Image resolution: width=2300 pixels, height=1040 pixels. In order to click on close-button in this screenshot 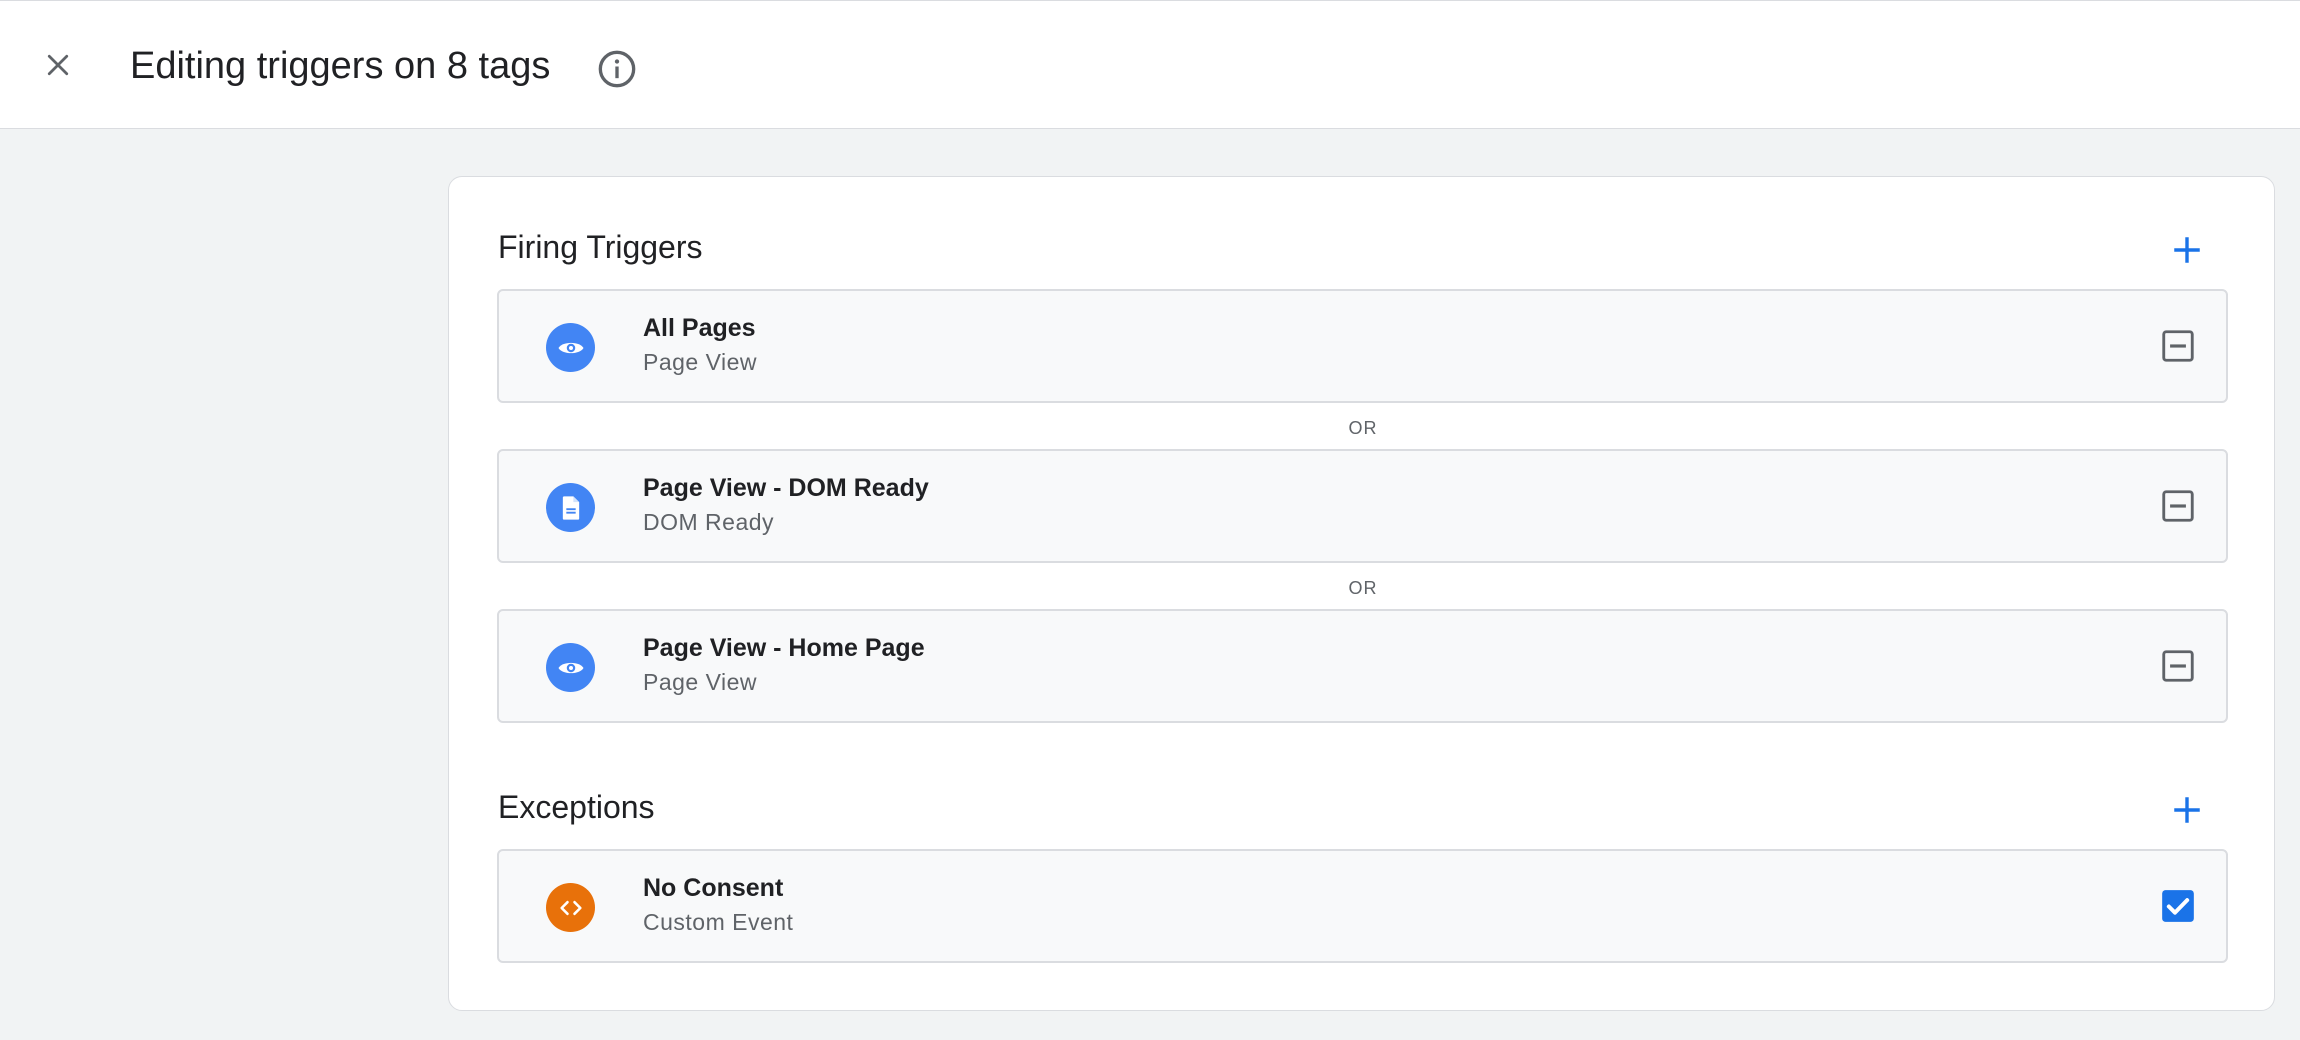, I will do `click(58, 65)`.